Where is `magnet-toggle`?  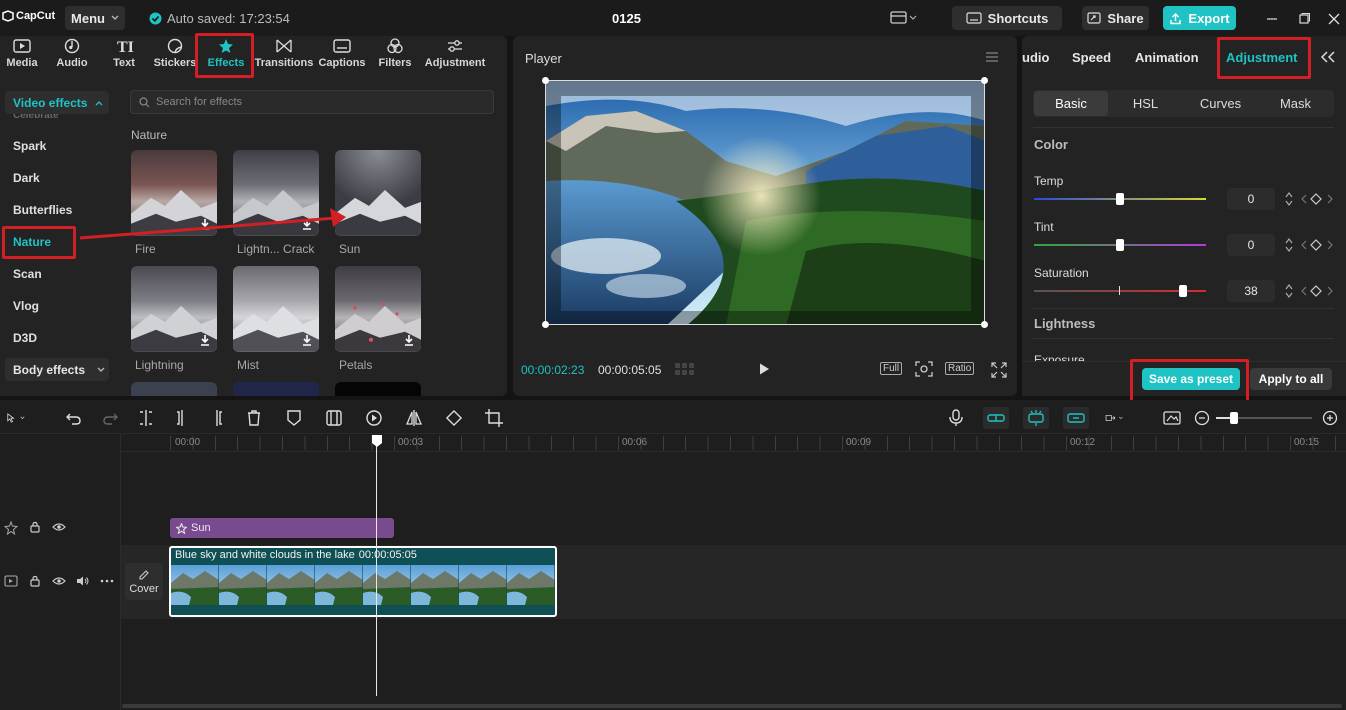 magnet-toggle is located at coordinates (996, 418).